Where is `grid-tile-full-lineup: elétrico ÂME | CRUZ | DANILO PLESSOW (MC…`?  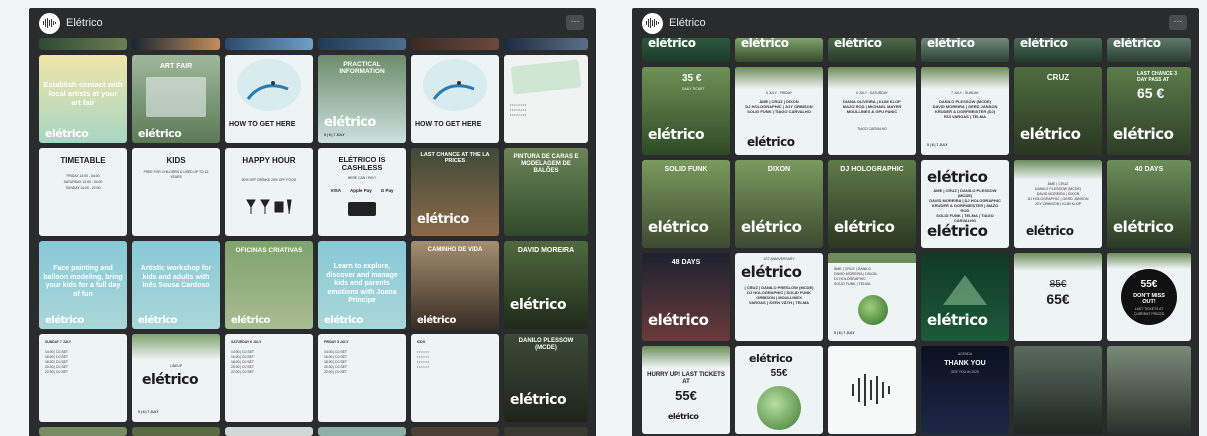
grid-tile-full-lineup: elétrico ÂME | CRUZ | DANILO PLESSOW (MC… is located at coordinates (965, 204).